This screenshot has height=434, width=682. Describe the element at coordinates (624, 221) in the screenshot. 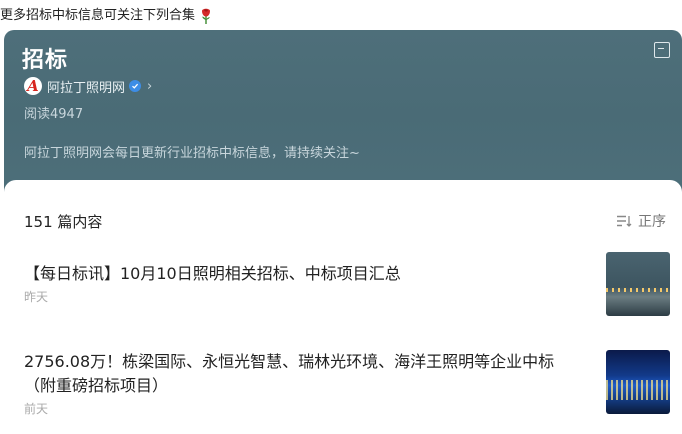

I see `sort-icon` at that location.